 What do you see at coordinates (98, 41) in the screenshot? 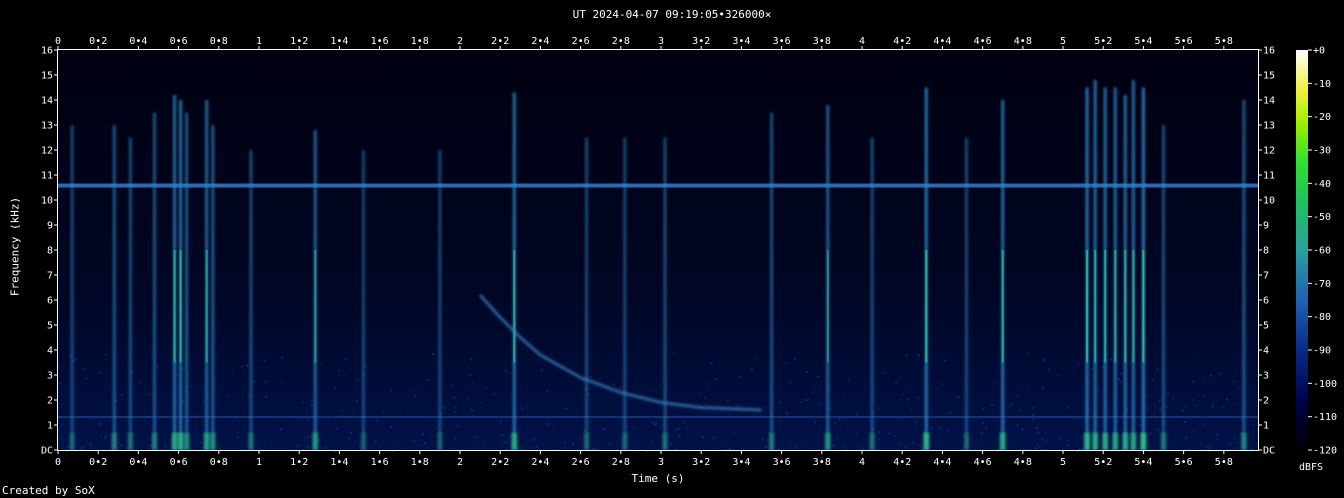
I see `x-tick-label-top: 0•2` at bounding box center [98, 41].